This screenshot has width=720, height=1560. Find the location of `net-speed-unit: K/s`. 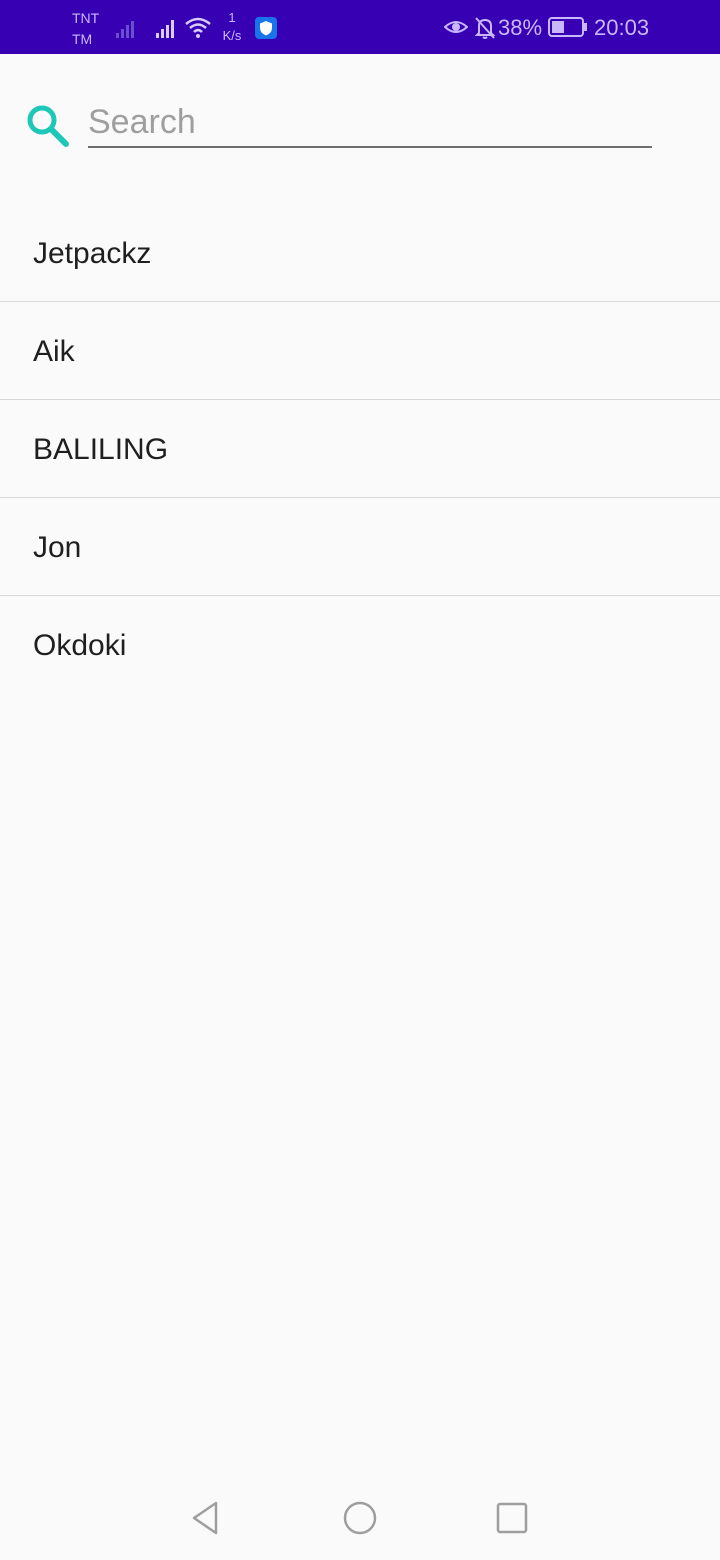

net-speed-unit: K/s is located at coordinates (232, 35).